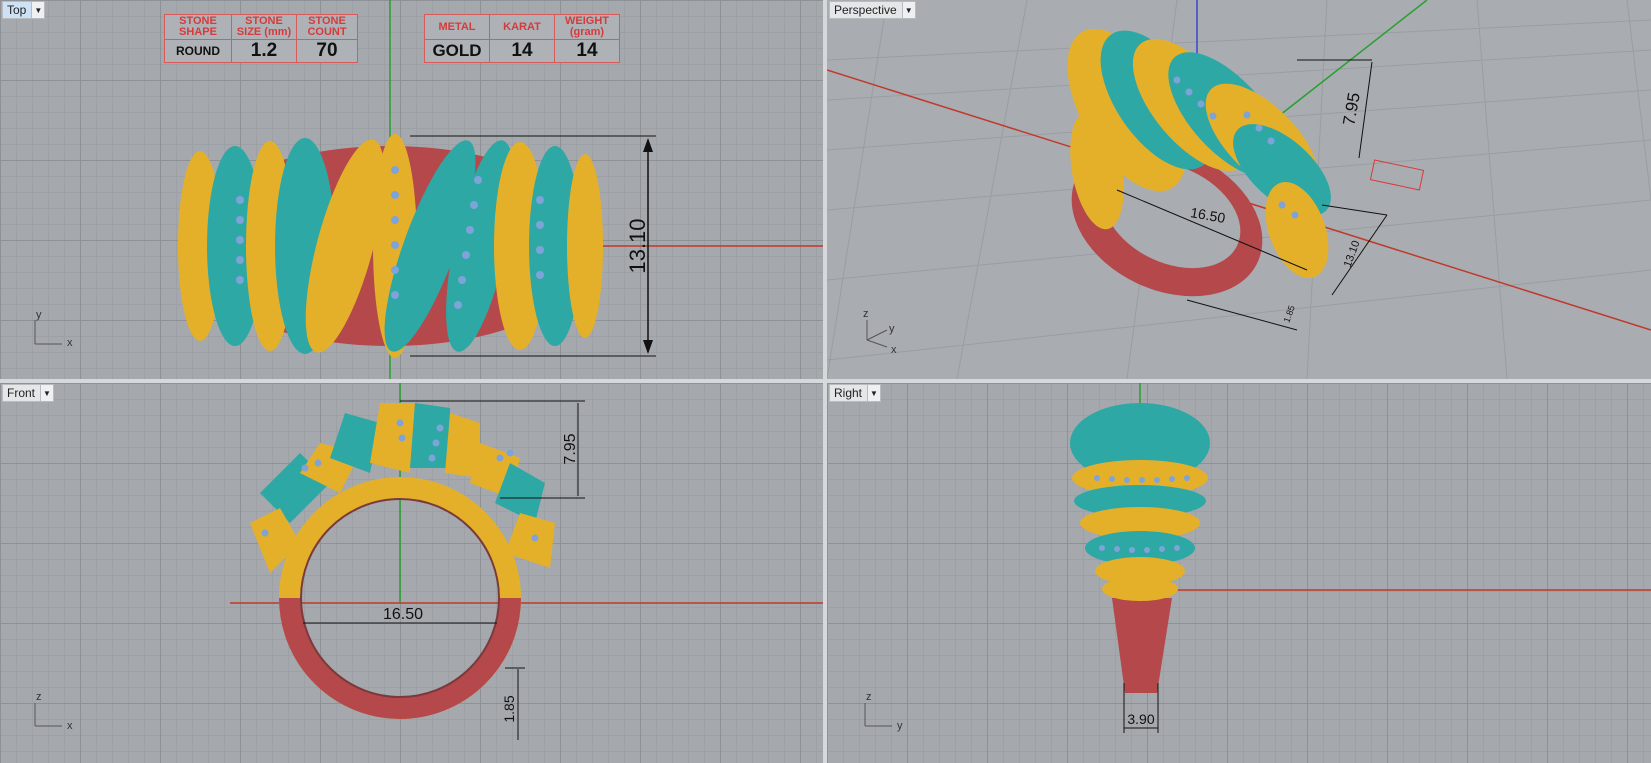 The height and width of the screenshot is (763, 1651). I want to click on persp-axis-x-label: x, so click(894, 350).